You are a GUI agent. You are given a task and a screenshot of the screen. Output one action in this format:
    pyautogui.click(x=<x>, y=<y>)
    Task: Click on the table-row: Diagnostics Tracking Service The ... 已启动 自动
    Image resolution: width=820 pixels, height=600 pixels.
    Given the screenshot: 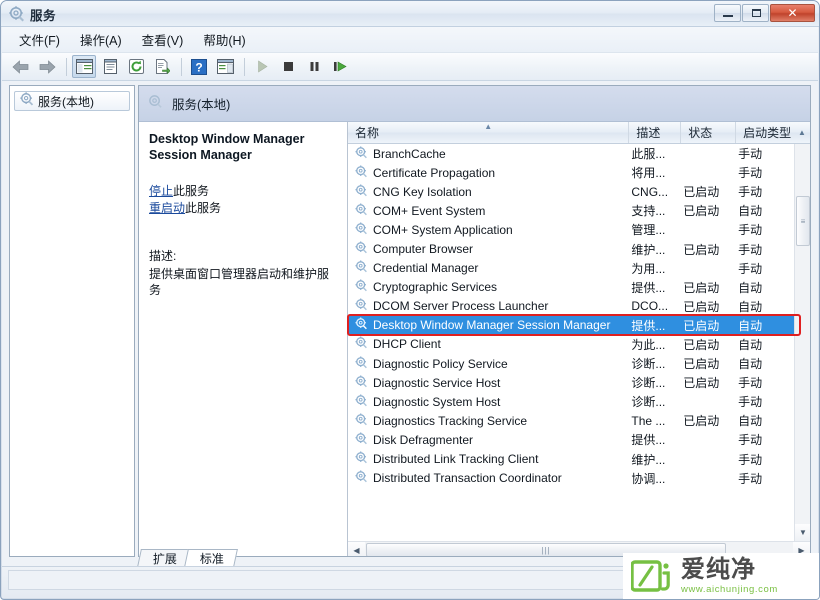 What is the action you would take?
    pyautogui.click(x=571, y=420)
    